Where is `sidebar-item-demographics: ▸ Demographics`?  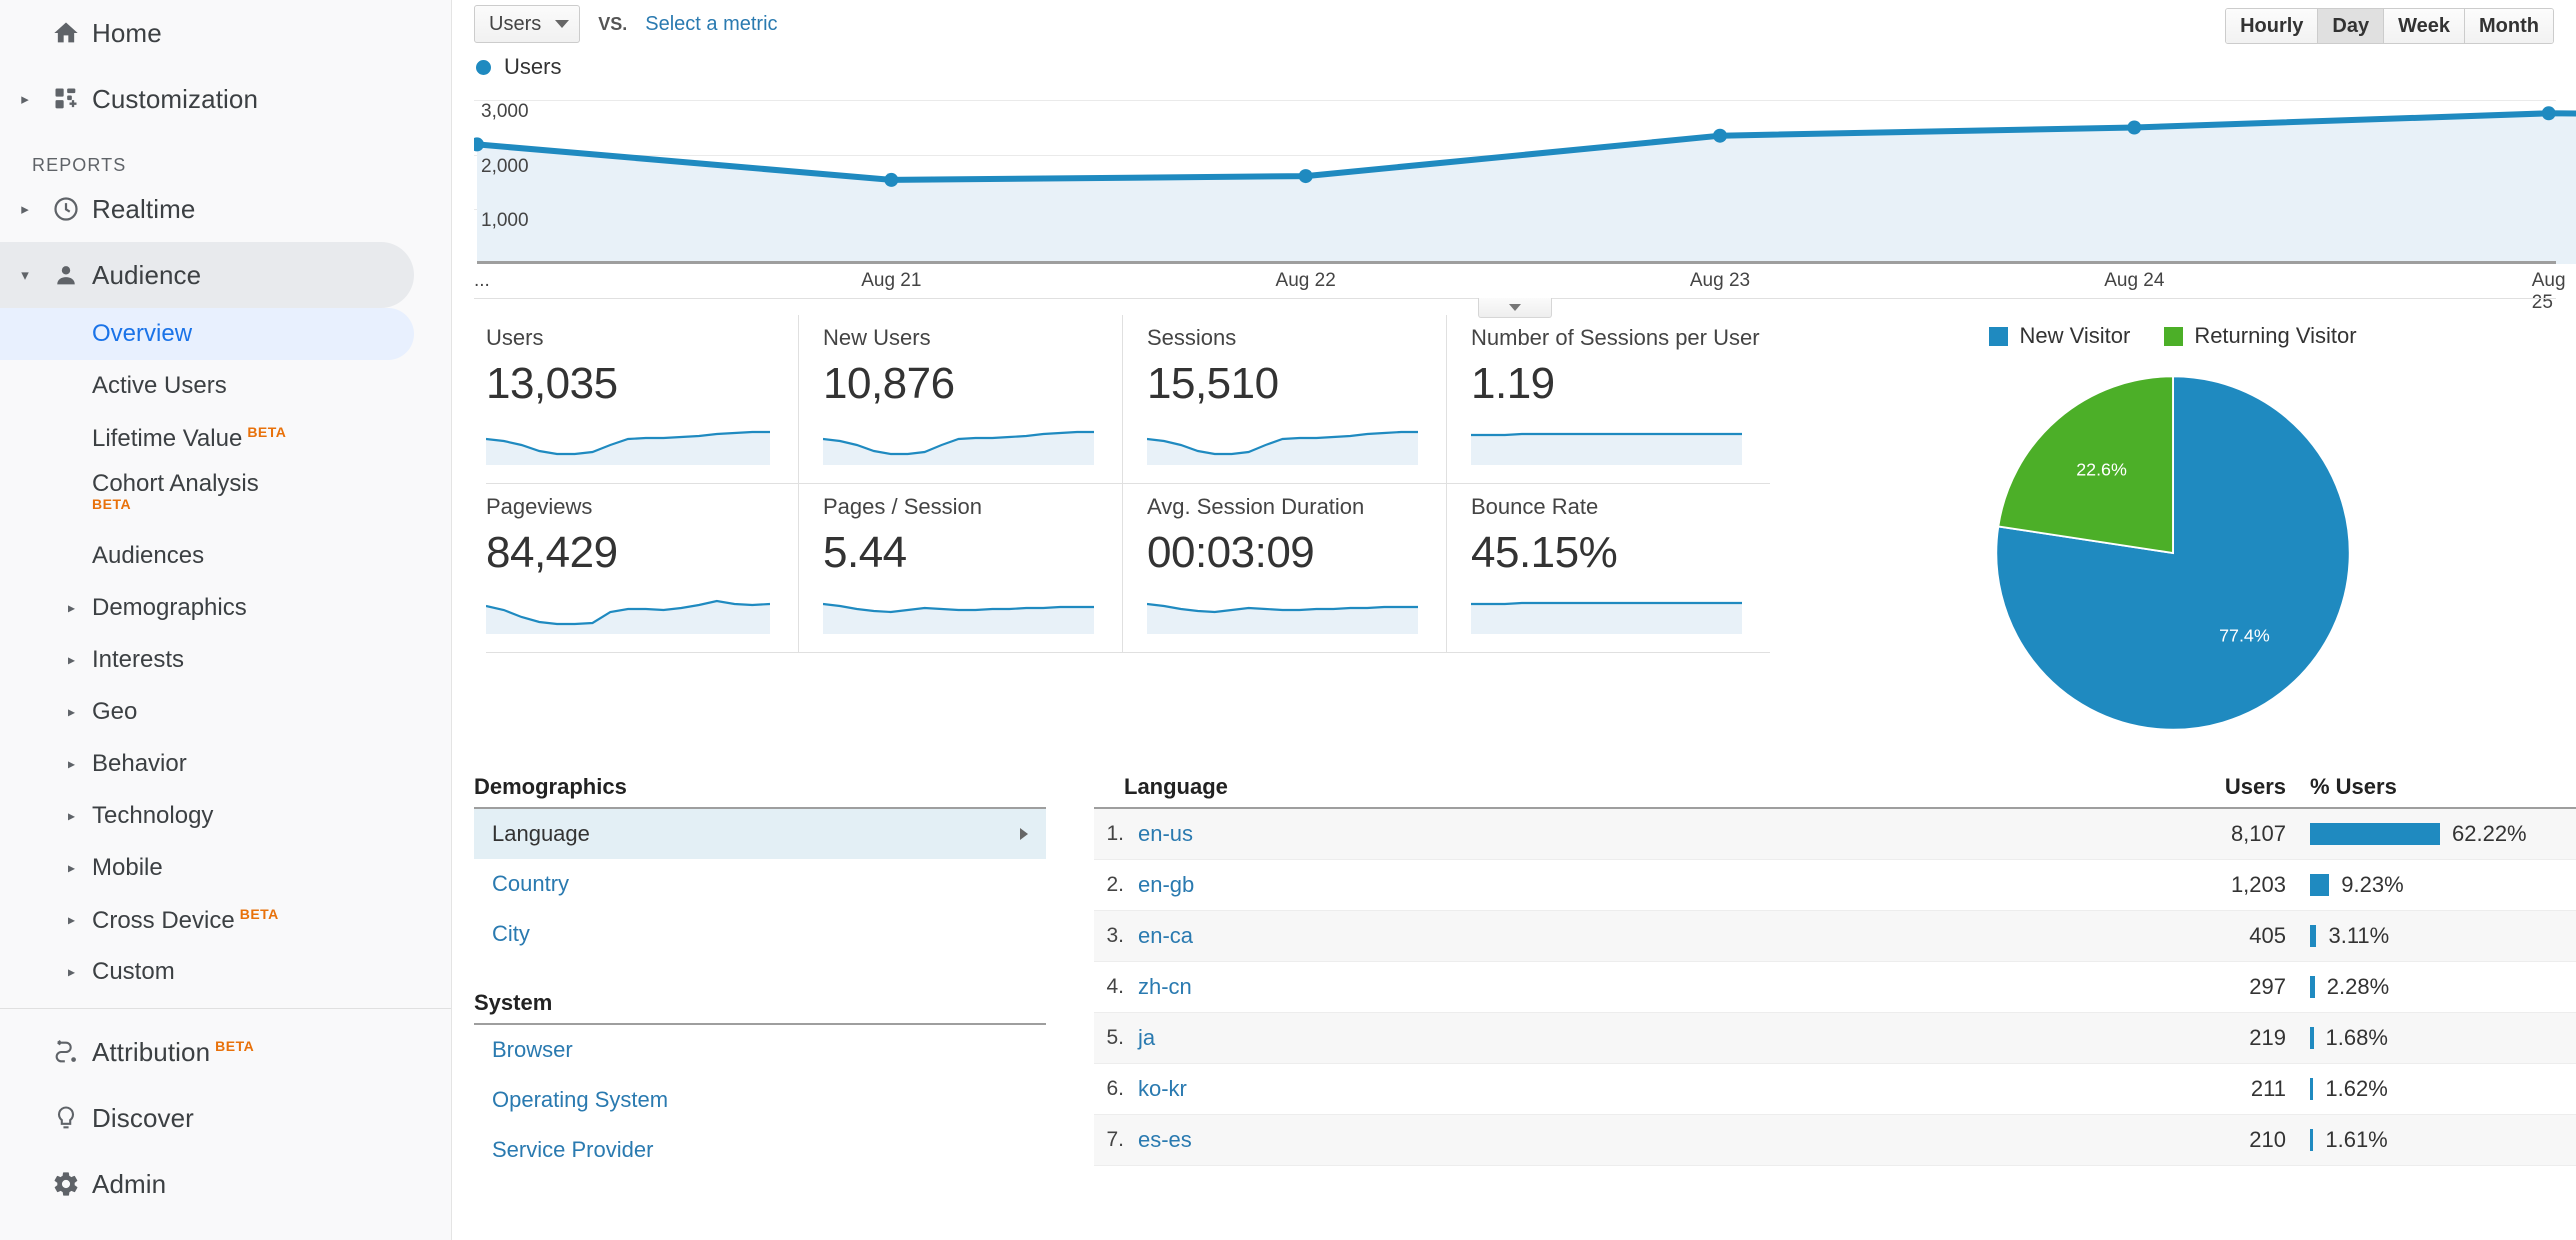 sidebar-item-demographics: ▸ Demographics is located at coordinates (225, 608).